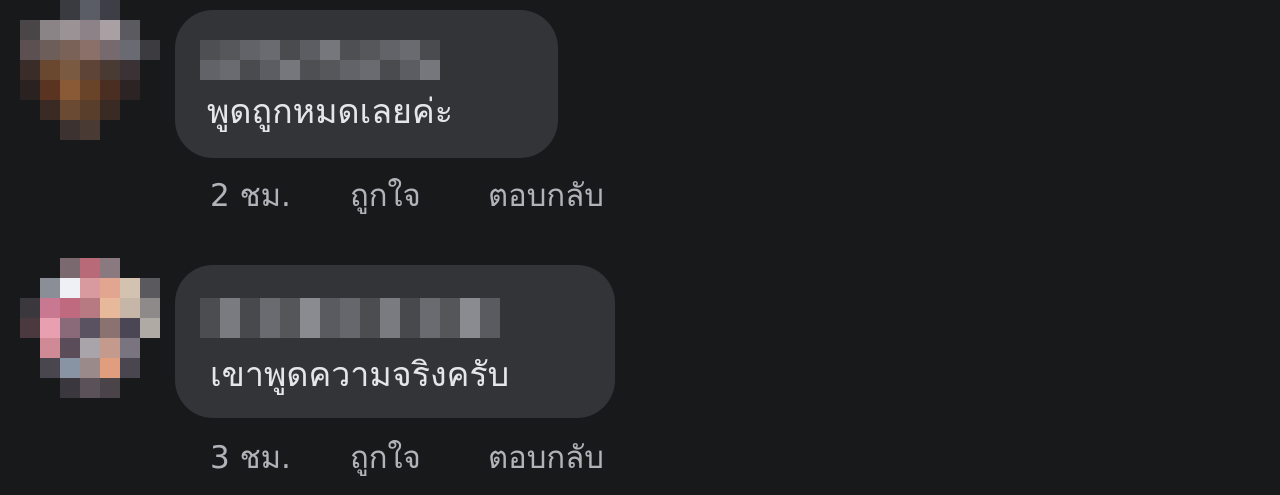  Describe the element at coordinates (360, 375) in the screenshot. I see `comment-text: เขาพูดความจริงครับ` at that location.